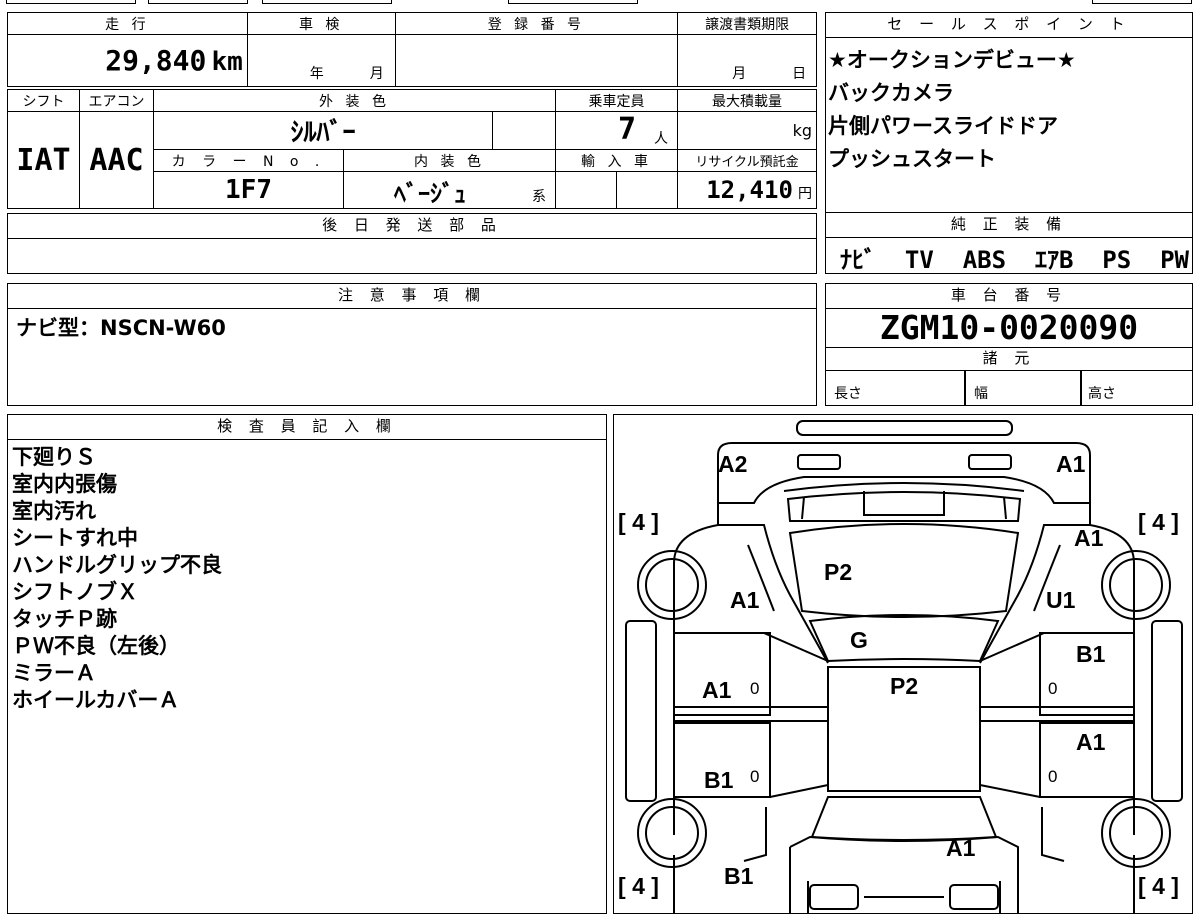 The height and width of the screenshot is (914, 1200). What do you see at coordinates (799, 74) in the screenshot?
I see `deadline-day-unit: 日` at bounding box center [799, 74].